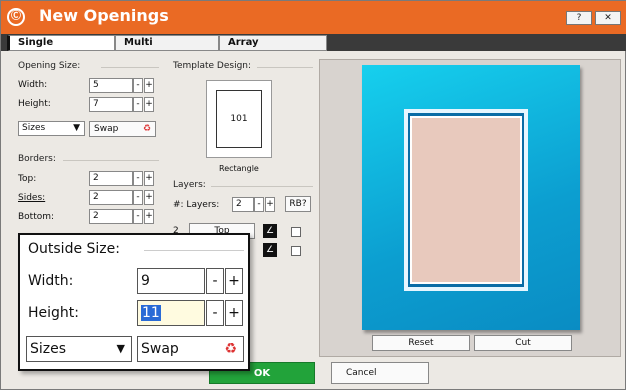 The image size is (626, 390). What do you see at coordinates (189, 185) in the screenshot?
I see `layers-heading: Layers:` at bounding box center [189, 185].